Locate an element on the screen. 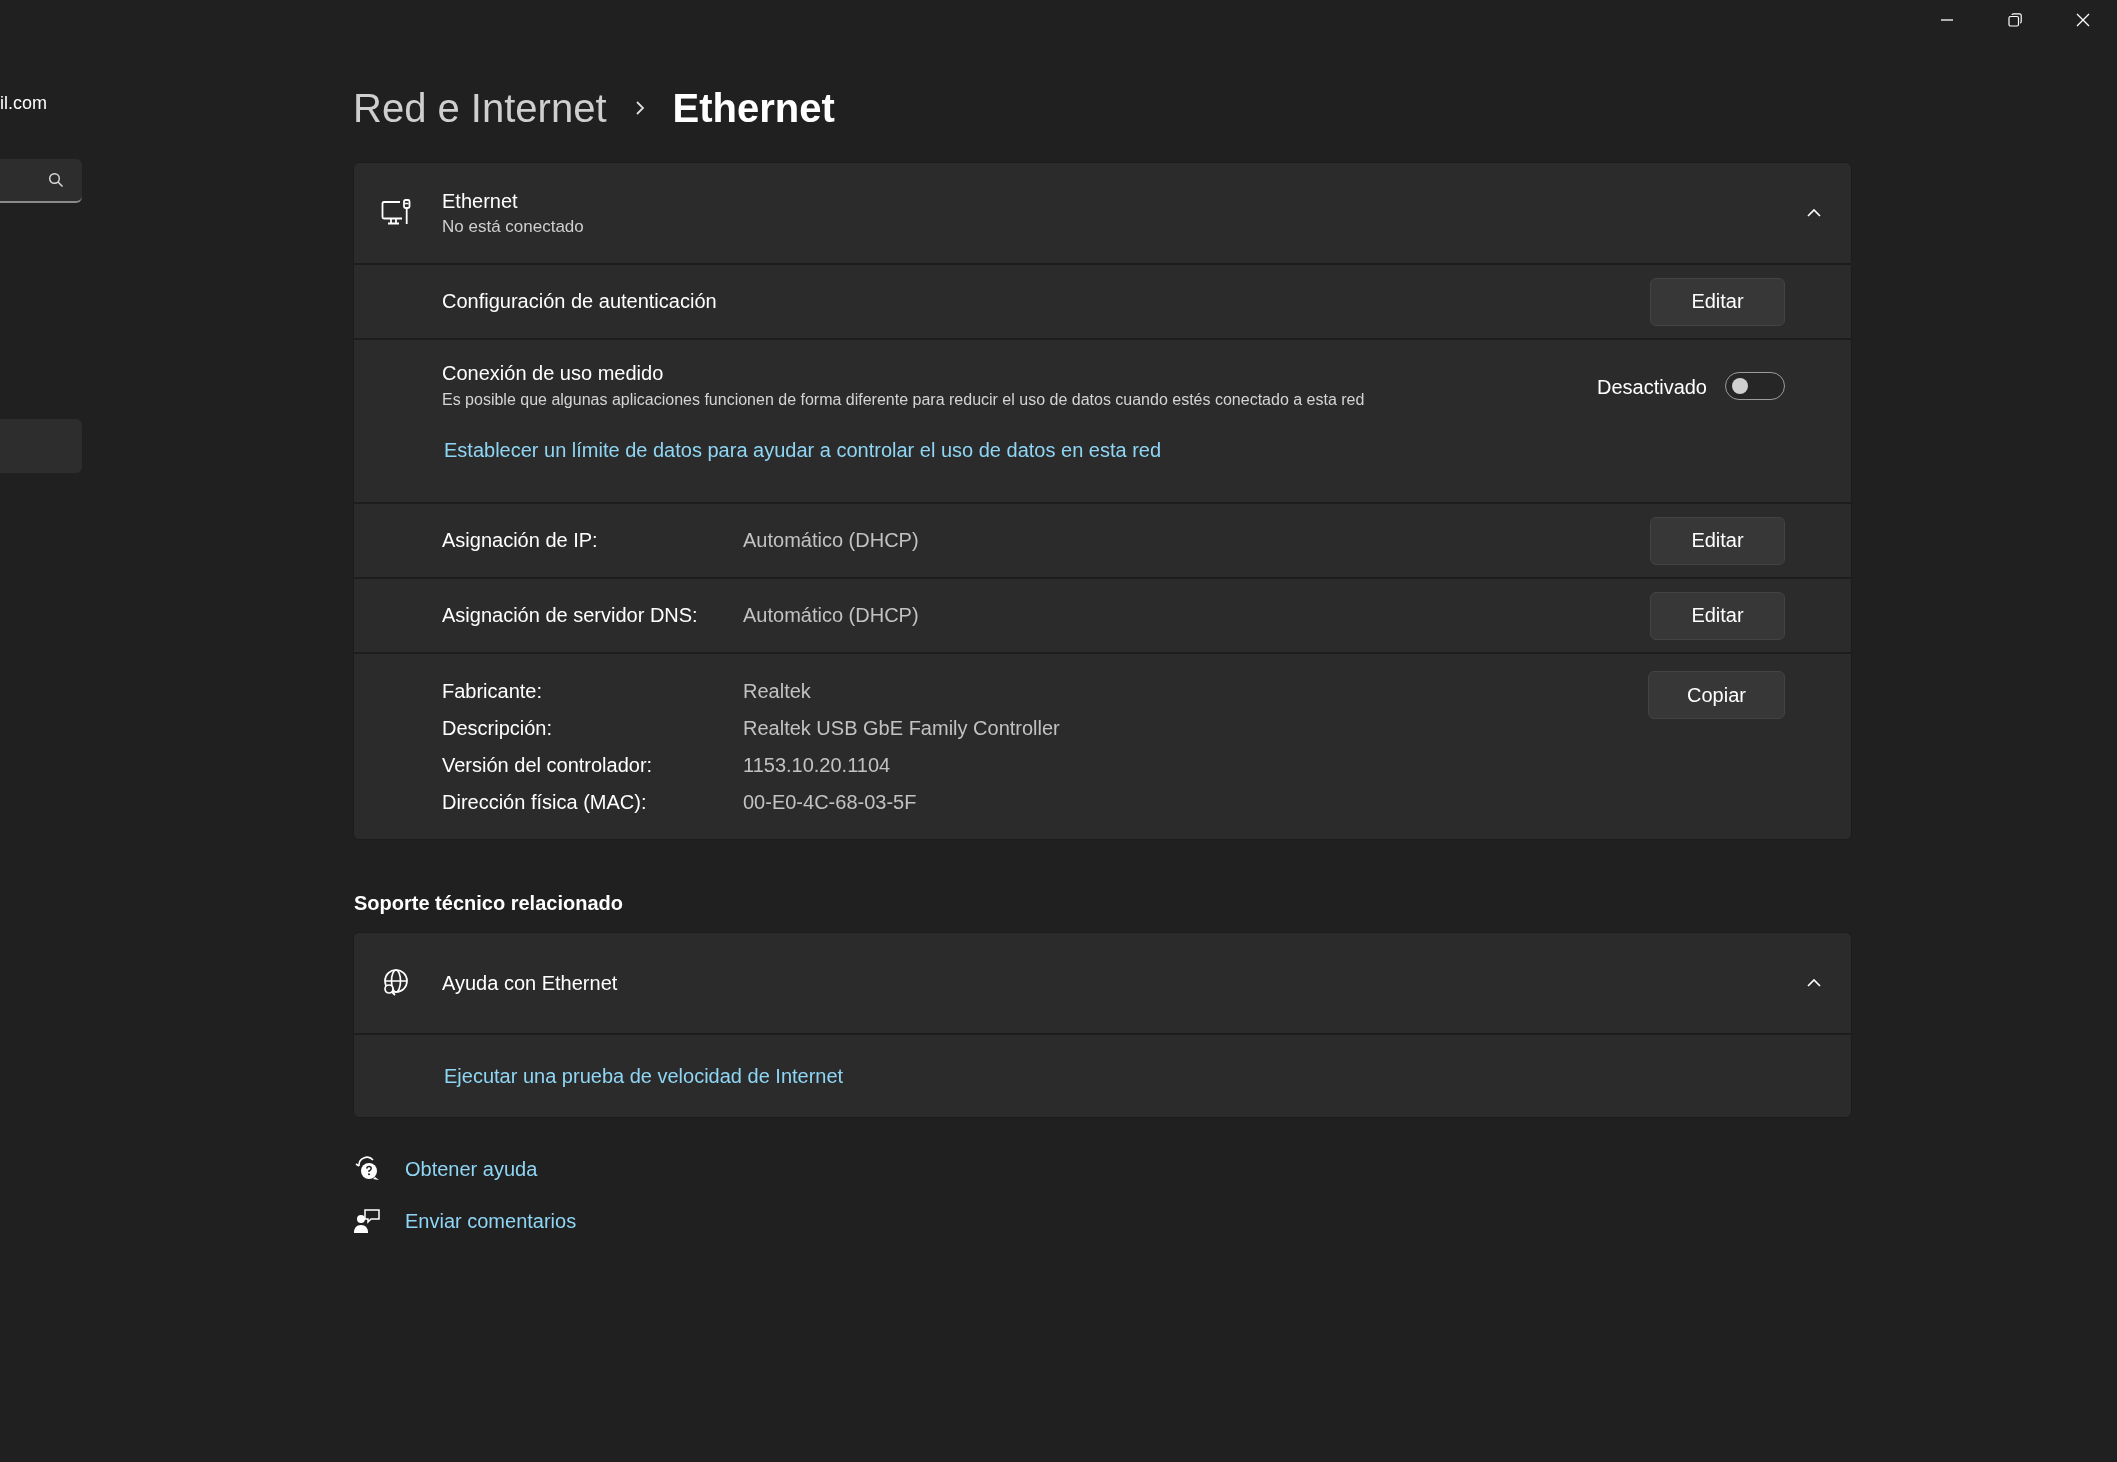  property-value: 1153.10.20.1104 is located at coordinates (817, 765).